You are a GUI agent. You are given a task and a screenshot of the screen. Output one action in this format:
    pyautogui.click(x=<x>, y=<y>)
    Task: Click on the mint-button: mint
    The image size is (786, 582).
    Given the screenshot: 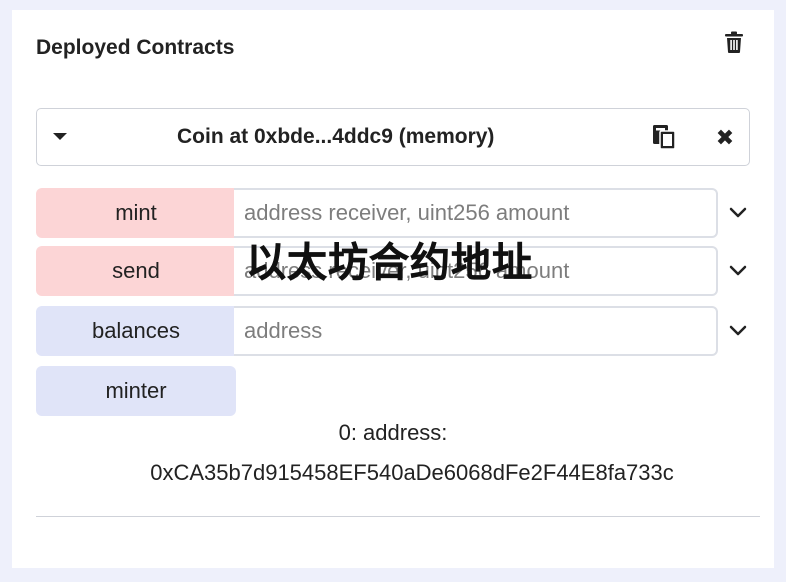 What is the action you would take?
    pyautogui.click(x=136, y=213)
    